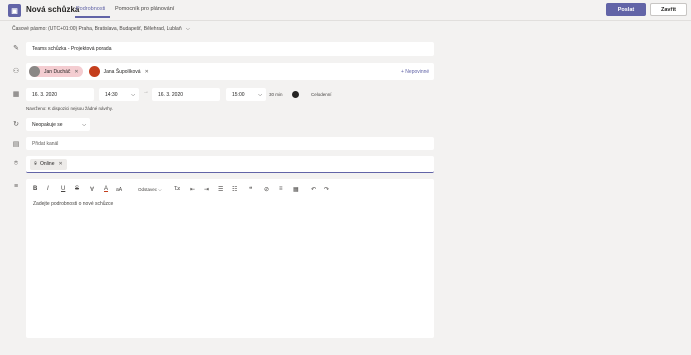  What do you see at coordinates (111, 94) in the screenshot?
I see `start-time-value: 14:30` at bounding box center [111, 94].